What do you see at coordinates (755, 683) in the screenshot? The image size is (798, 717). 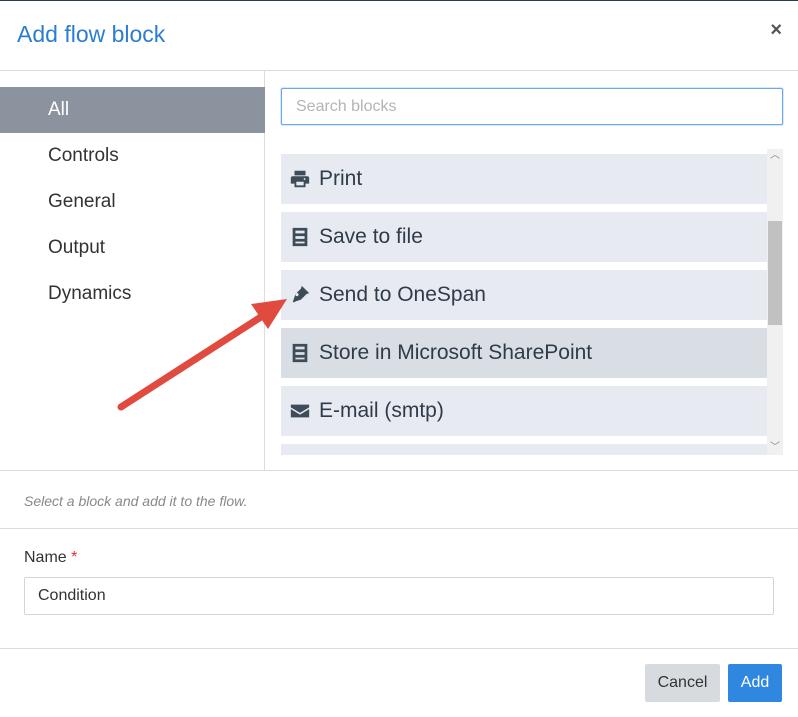 I see `add-button: Add` at bounding box center [755, 683].